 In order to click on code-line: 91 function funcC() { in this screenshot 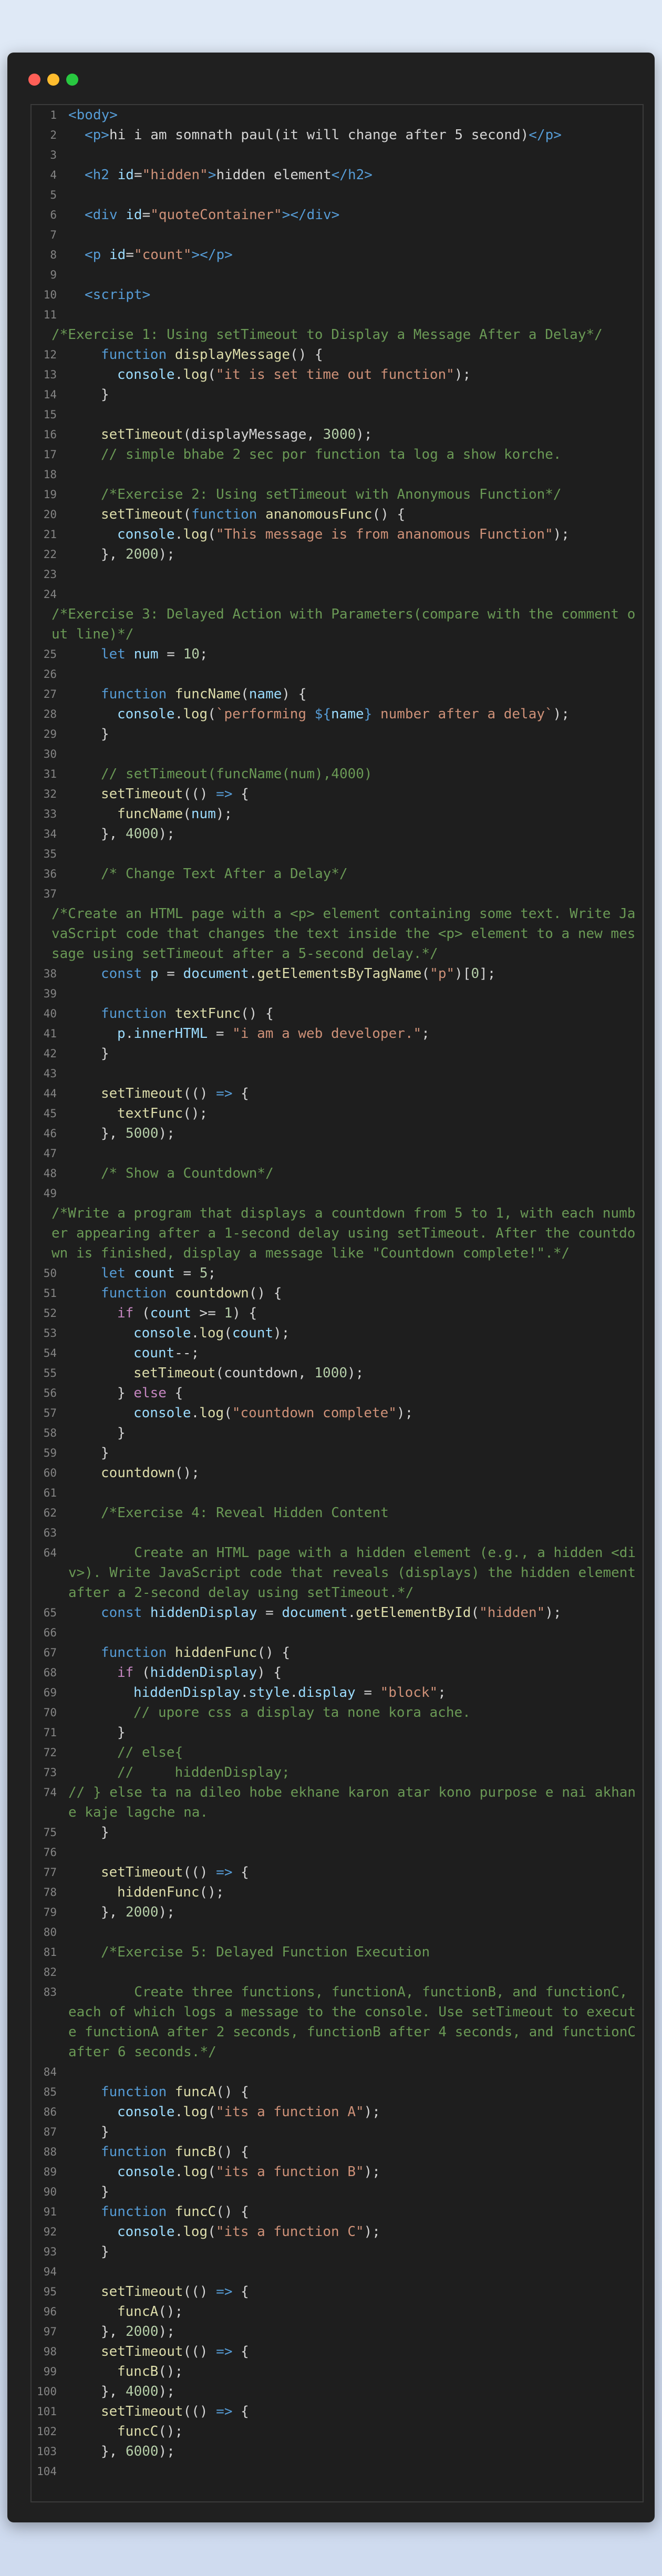, I will do `click(337, 2212)`.